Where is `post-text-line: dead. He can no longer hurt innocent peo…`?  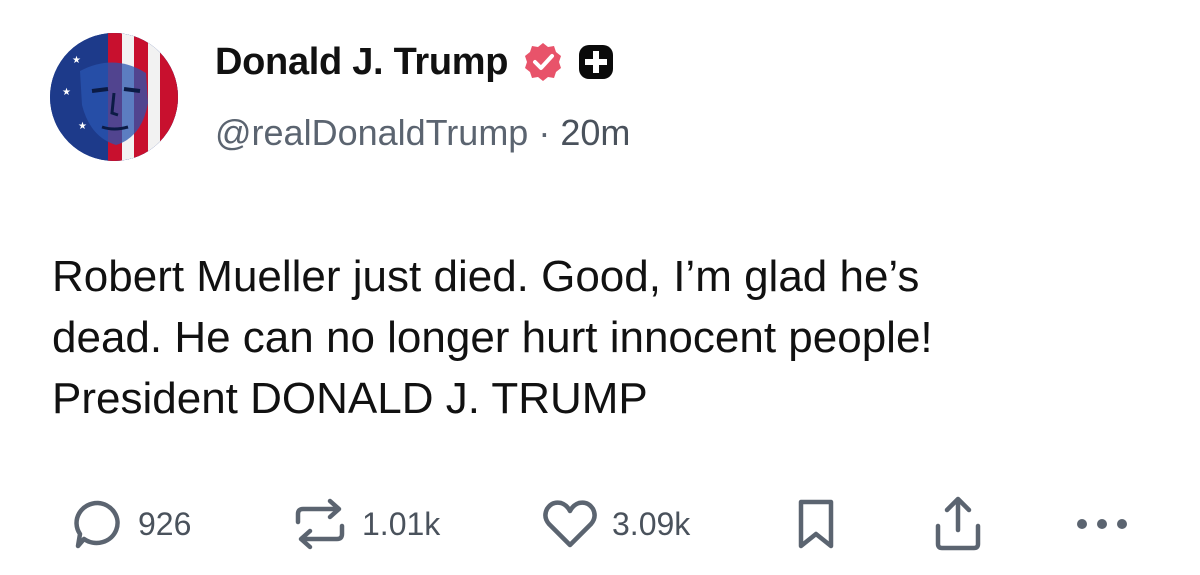 post-text-line: dead. He can no longer hurt innocent peo… is located at coordinates (492, 337).